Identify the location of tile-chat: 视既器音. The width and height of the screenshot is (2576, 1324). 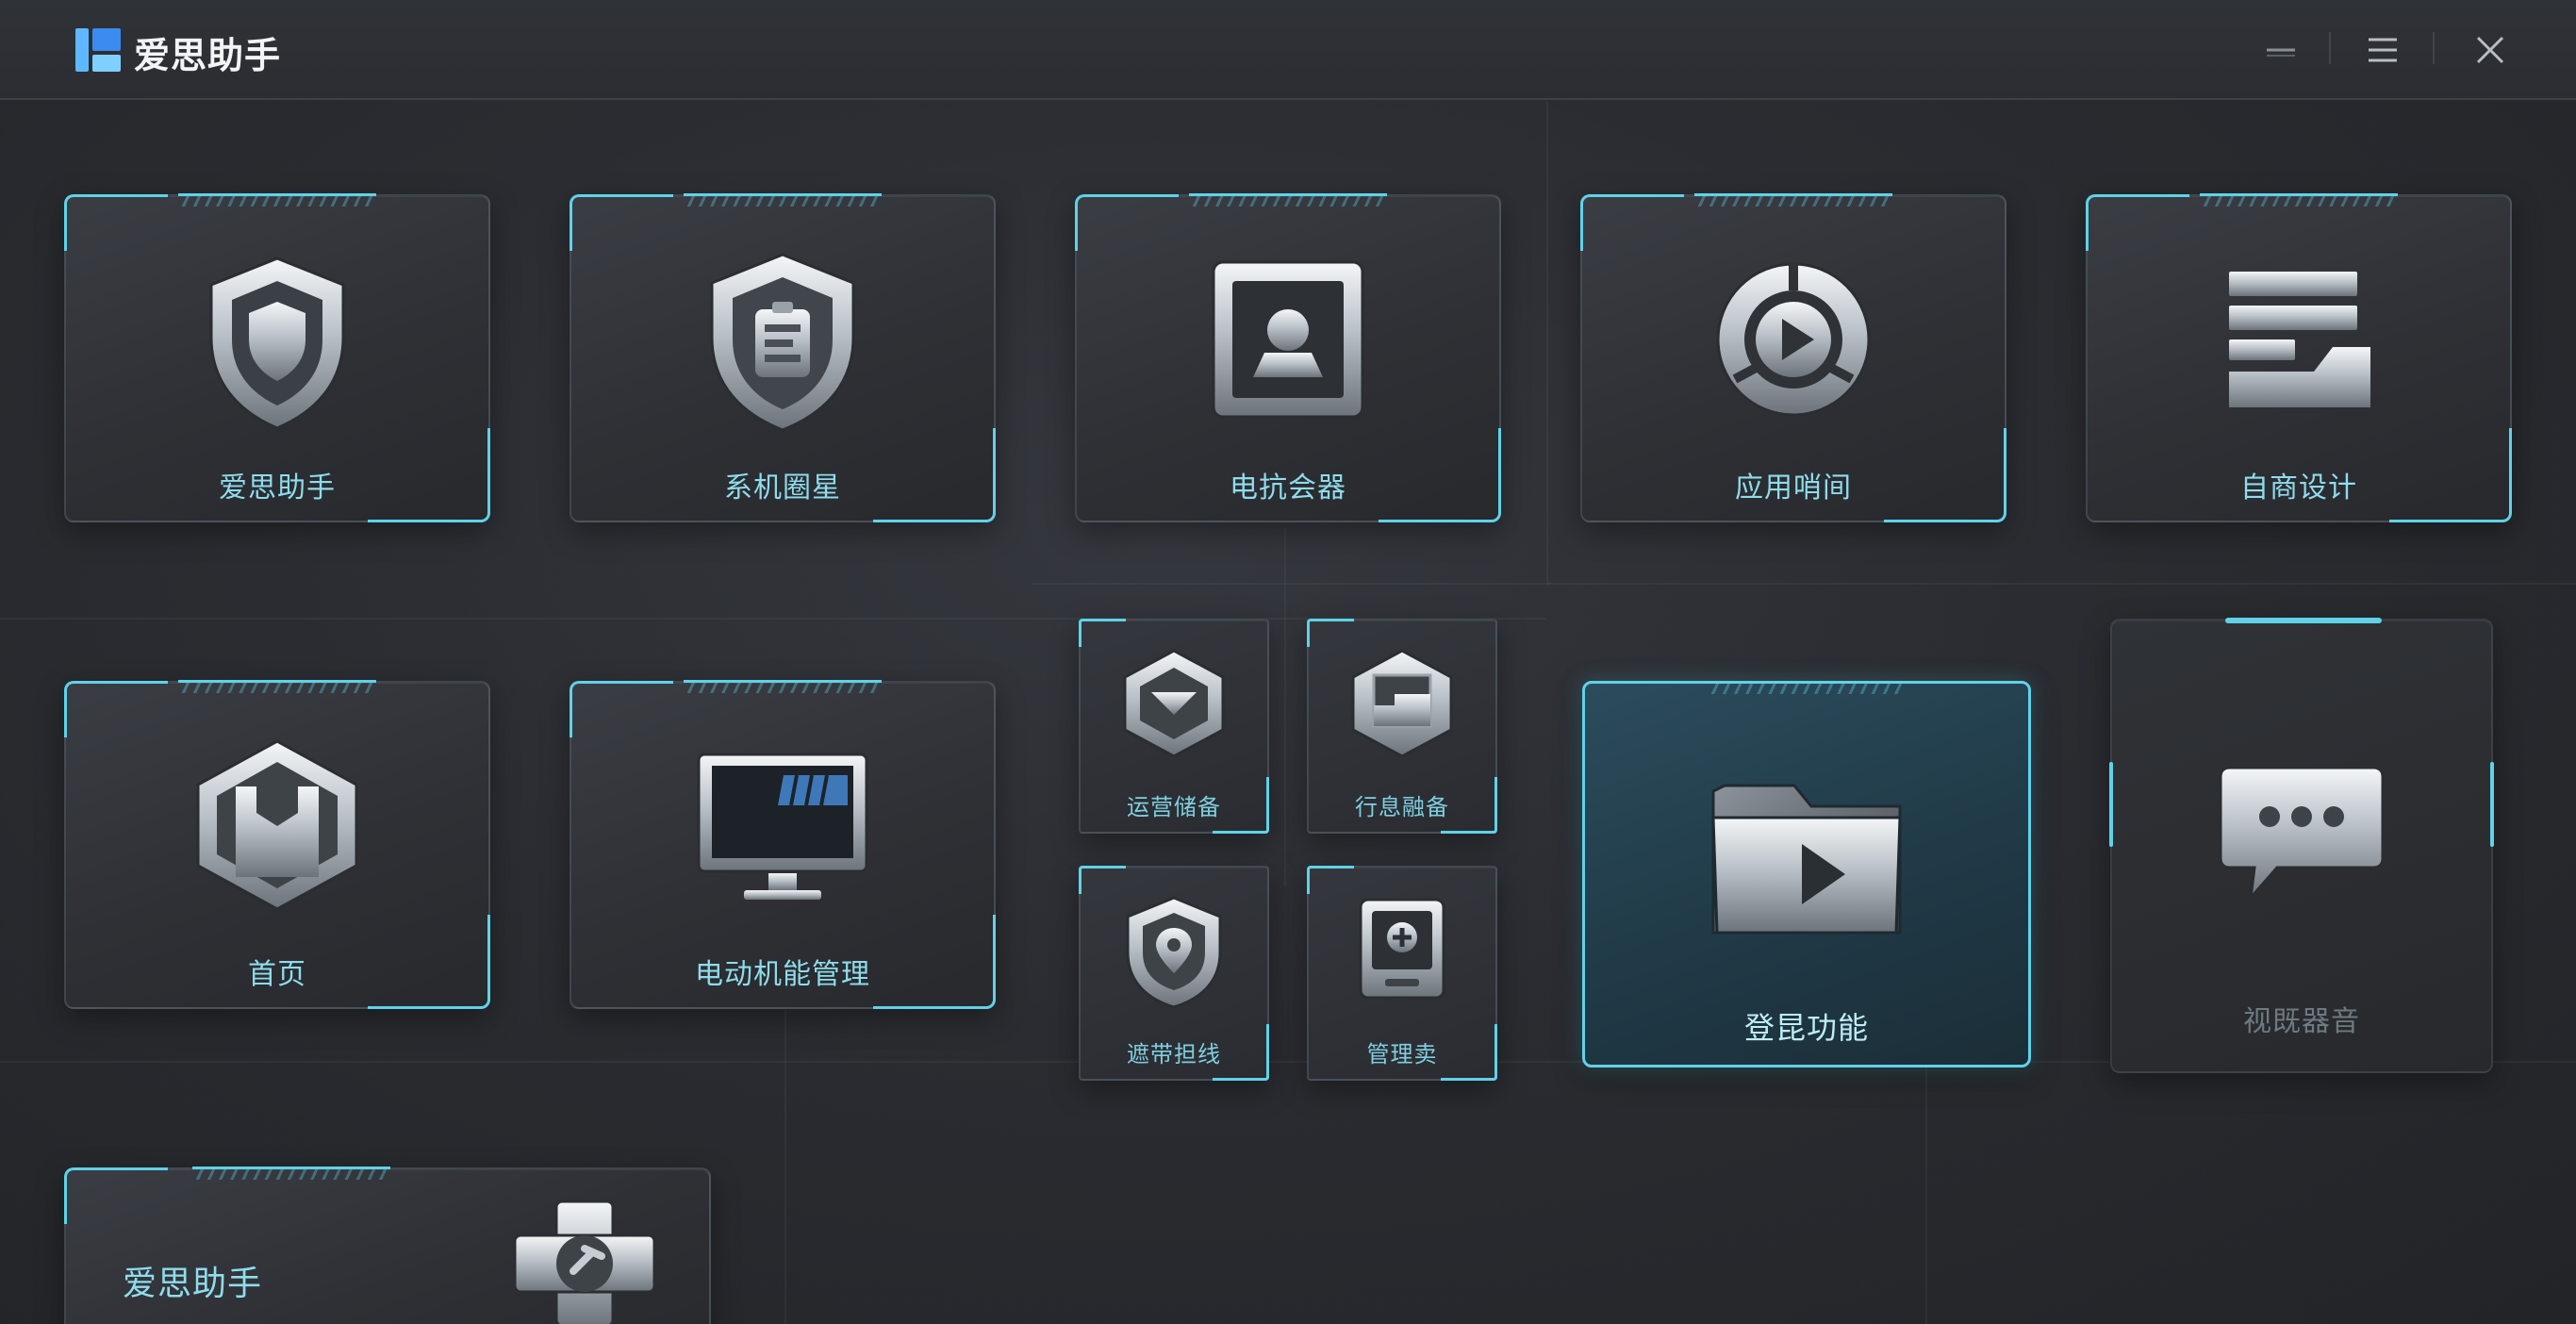
(2301, 845).